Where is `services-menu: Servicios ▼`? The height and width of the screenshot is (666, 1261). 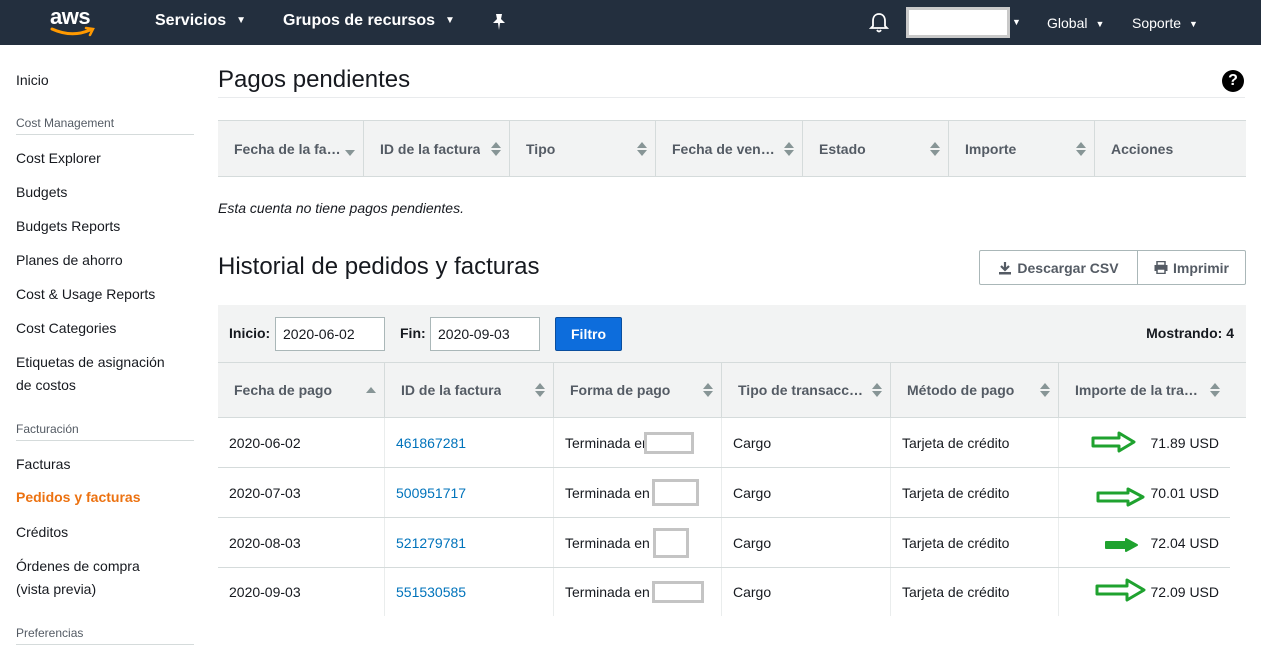 services-menu: Servicios ▼ is located at coordinates (200, 21).